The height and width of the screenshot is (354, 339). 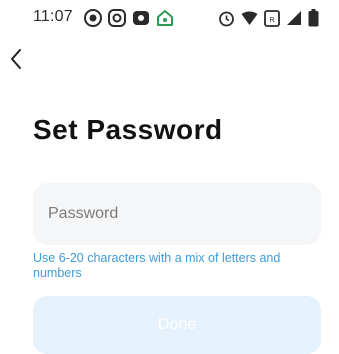 What do you see at coordinates (249, 18) in the screenshot?
I see `wifi-icon` at bounding box center [249, 18].